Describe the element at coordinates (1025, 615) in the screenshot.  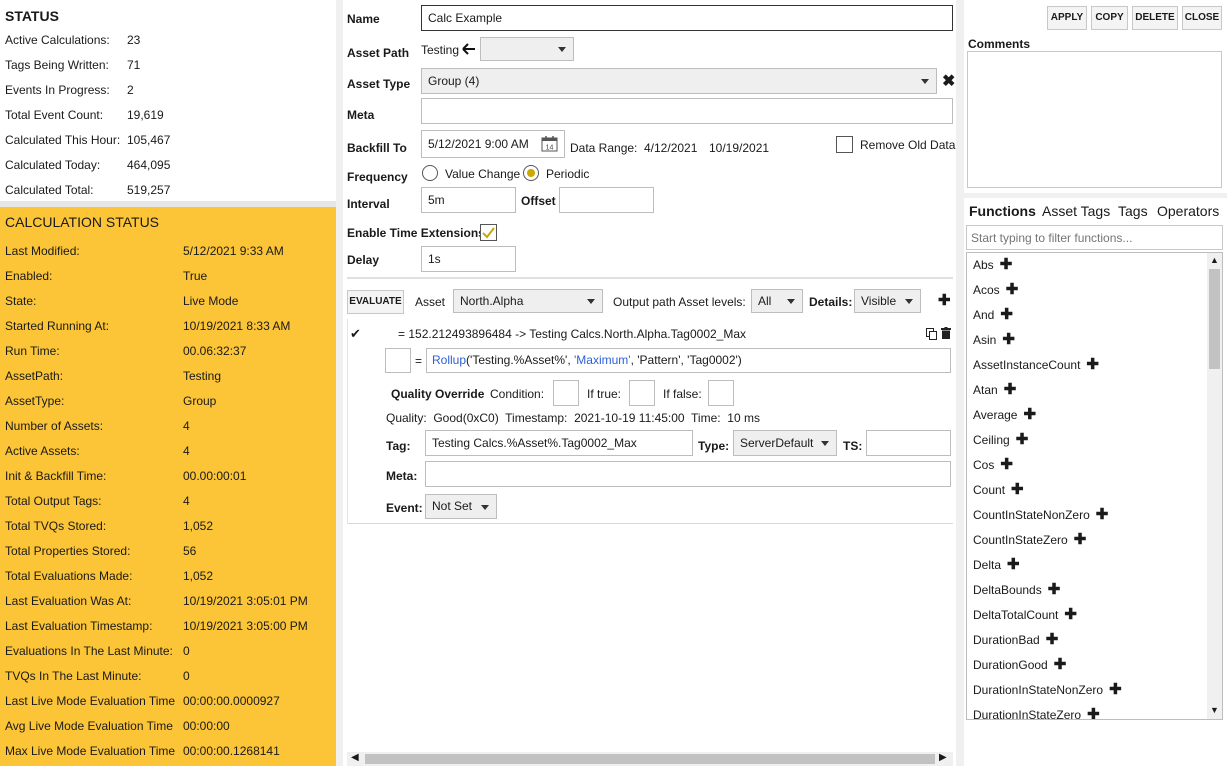
I see `function-item: DeltaTotalCount ✚` at that location.